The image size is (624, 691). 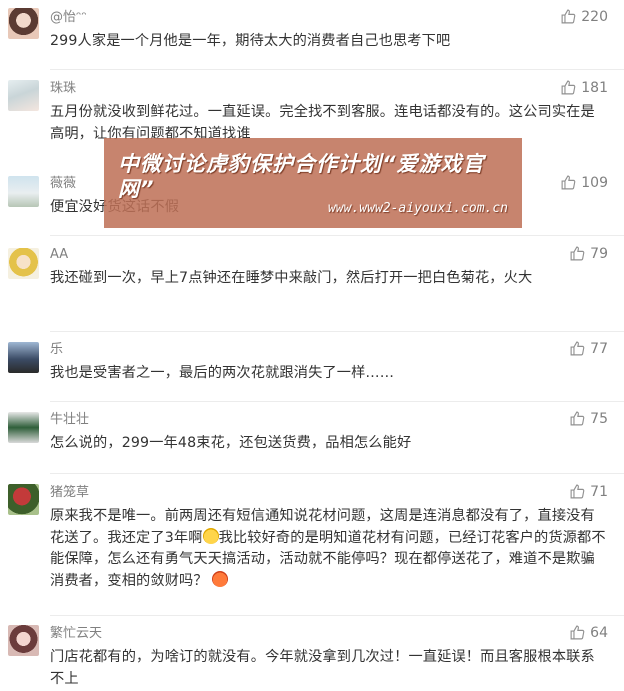 What do you see at coordinates (588, 253) in the screenshot?
I see `like-button: 79` at bounding box center [588, 253].